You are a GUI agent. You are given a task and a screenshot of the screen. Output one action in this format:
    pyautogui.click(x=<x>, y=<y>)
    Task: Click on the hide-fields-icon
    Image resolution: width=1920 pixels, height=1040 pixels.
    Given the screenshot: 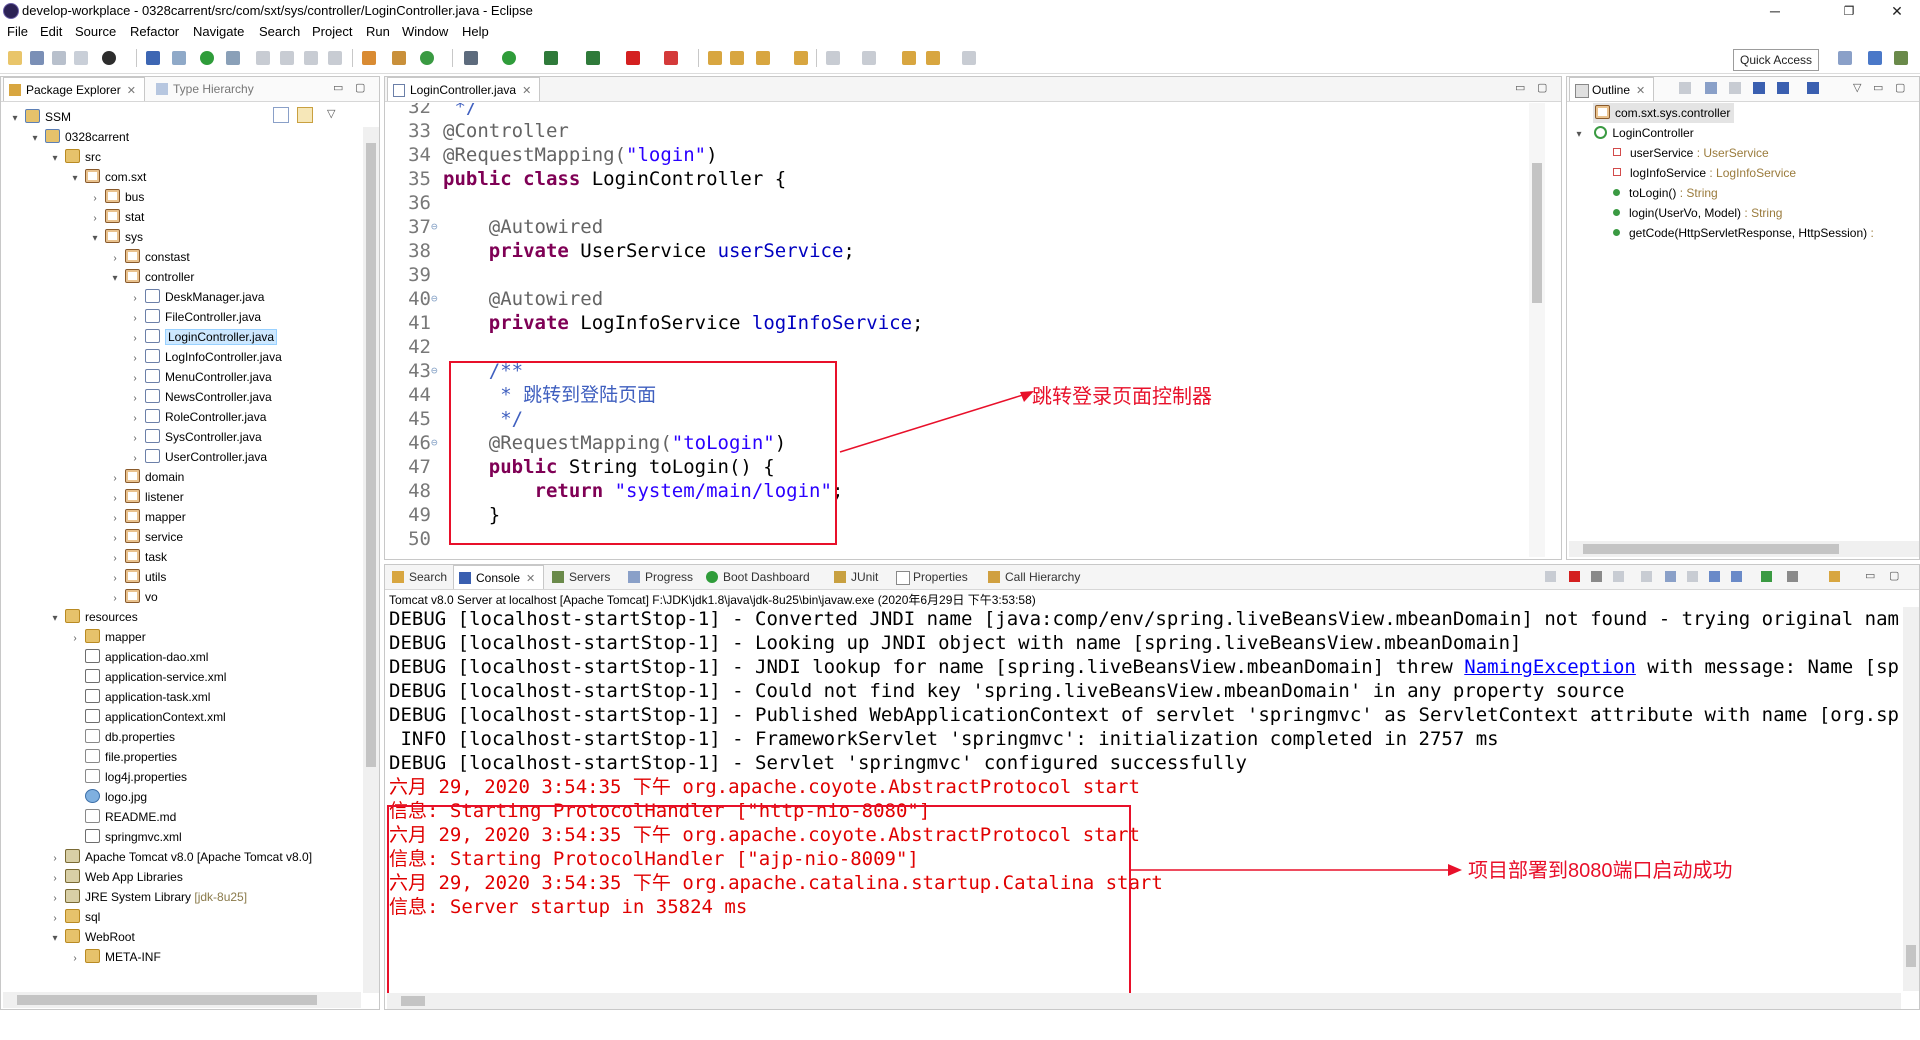 What is the action you would take?
    pyautogui.click(x=1711, y=88)
    